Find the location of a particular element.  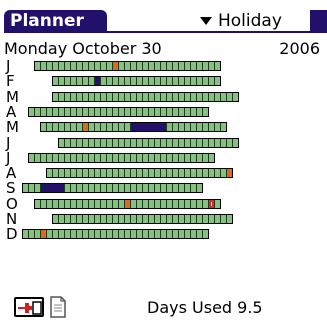

plug-icon is located at coordinates (30, 308).